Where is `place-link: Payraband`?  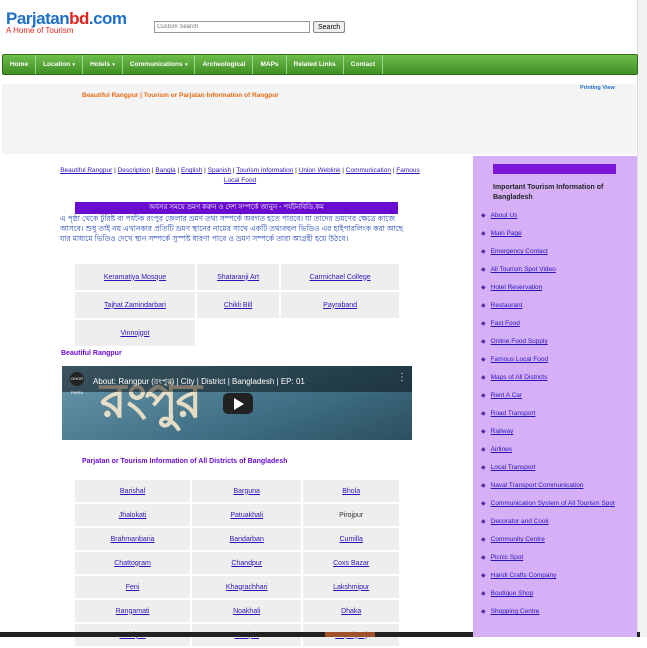 place-link: Payraband is located at coordinates (340, 305).